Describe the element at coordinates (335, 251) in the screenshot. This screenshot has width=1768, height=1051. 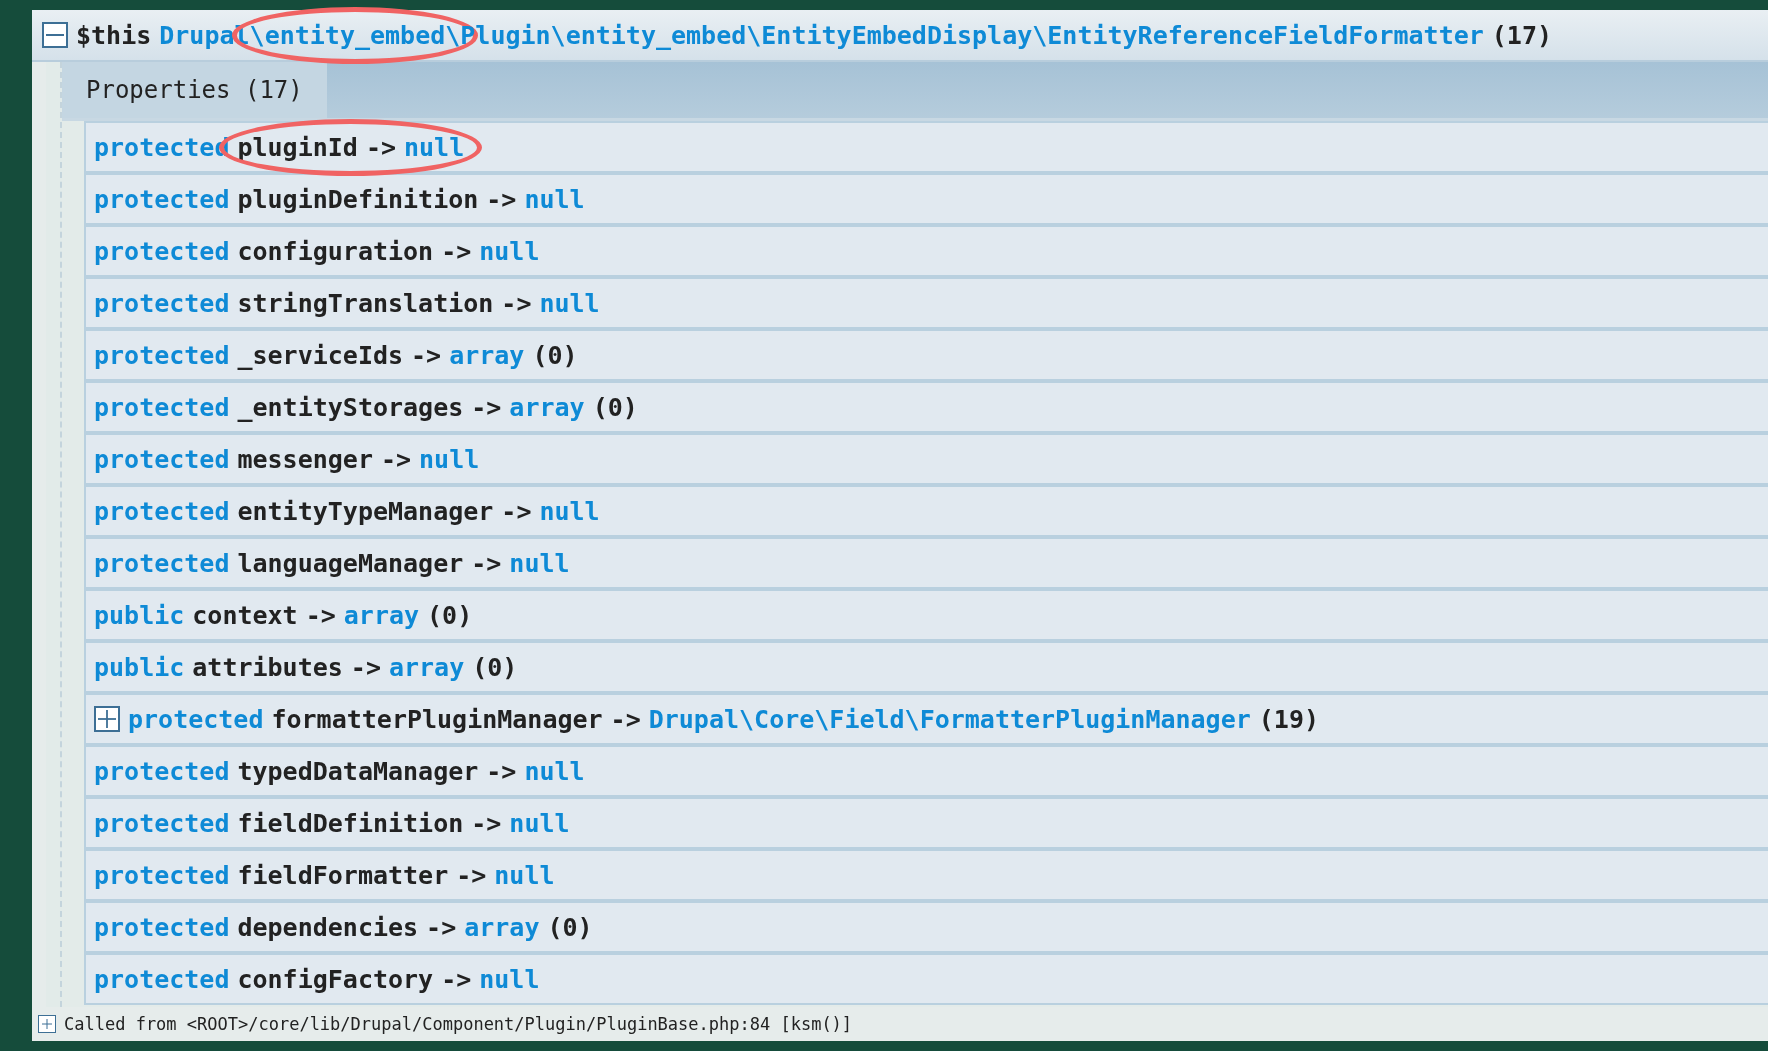
I see `property-name: configuration` at that location.